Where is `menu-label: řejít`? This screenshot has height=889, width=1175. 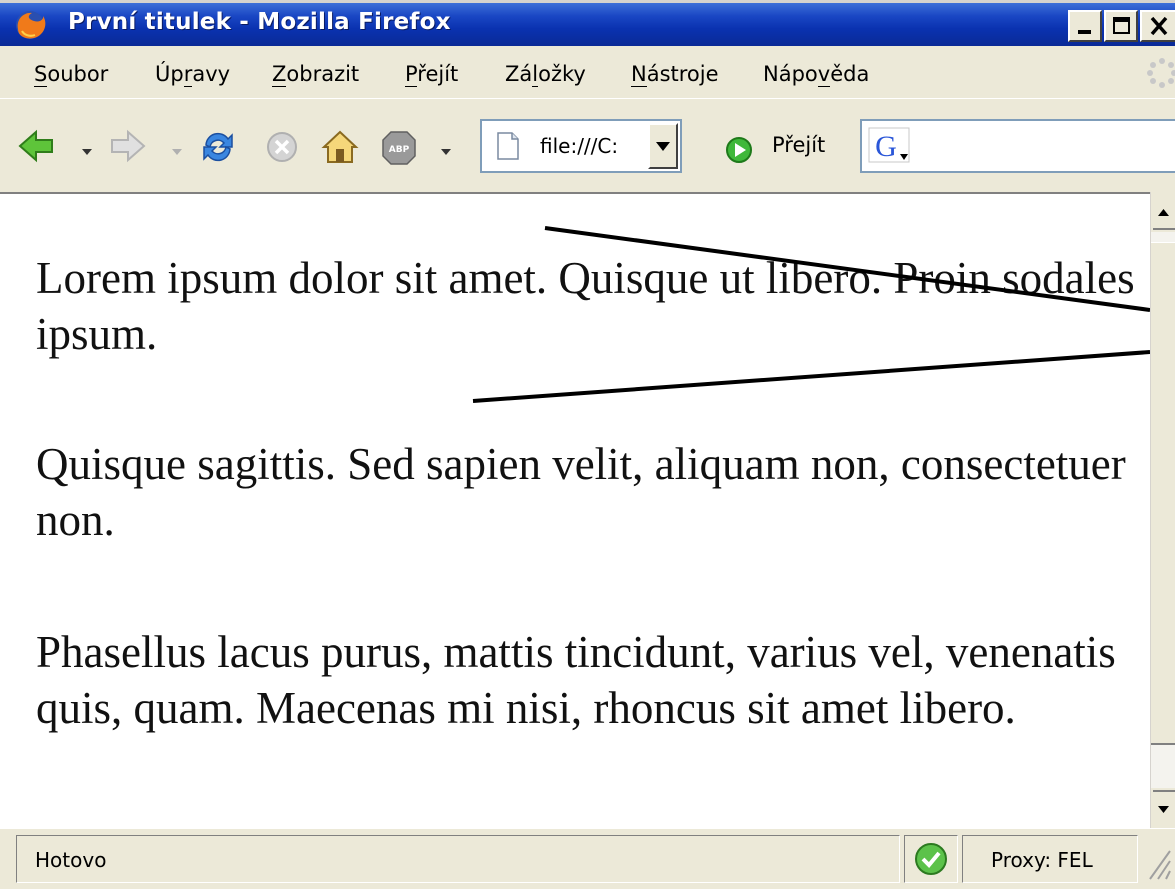
menu-label: řejít is located at coordinates (438, 74).